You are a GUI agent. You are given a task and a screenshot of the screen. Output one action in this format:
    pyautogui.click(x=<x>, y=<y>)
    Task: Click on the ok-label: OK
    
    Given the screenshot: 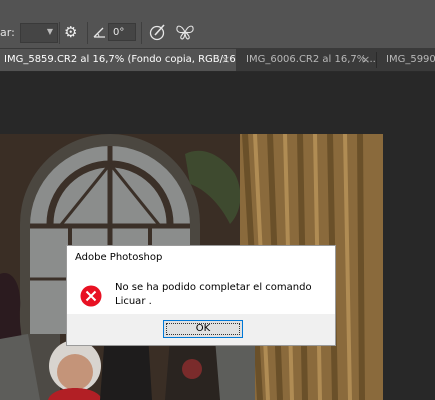 What is the action you would take?
    pyautogui.click(x=203, y=328)
    